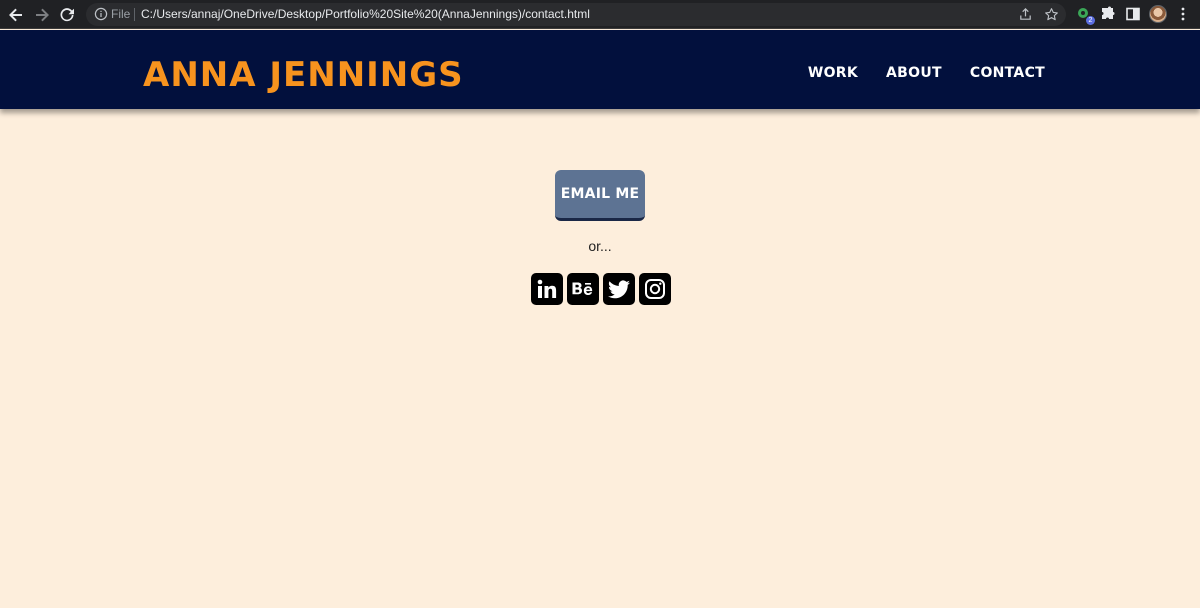  Describe the element at coordinates (42, 15) in the screenshot. I see `forward-icon` at that location.